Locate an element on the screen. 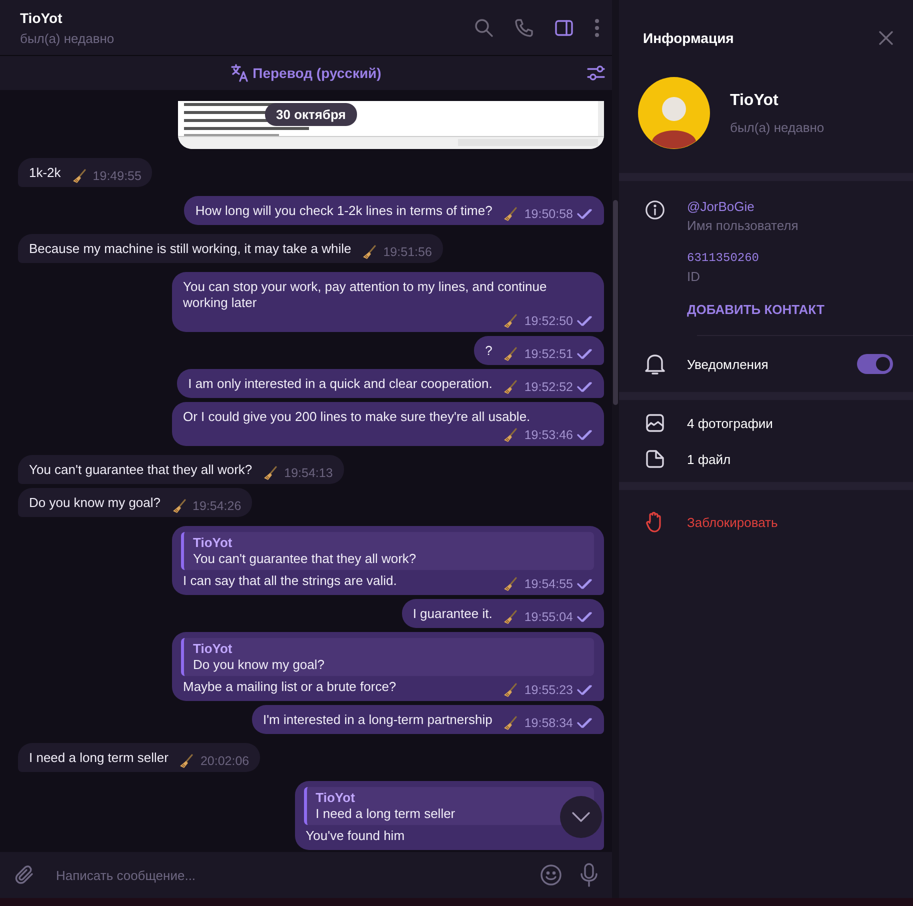 This screenshot has height=906, width=913. info-icon is located at coordinates (655, 210).